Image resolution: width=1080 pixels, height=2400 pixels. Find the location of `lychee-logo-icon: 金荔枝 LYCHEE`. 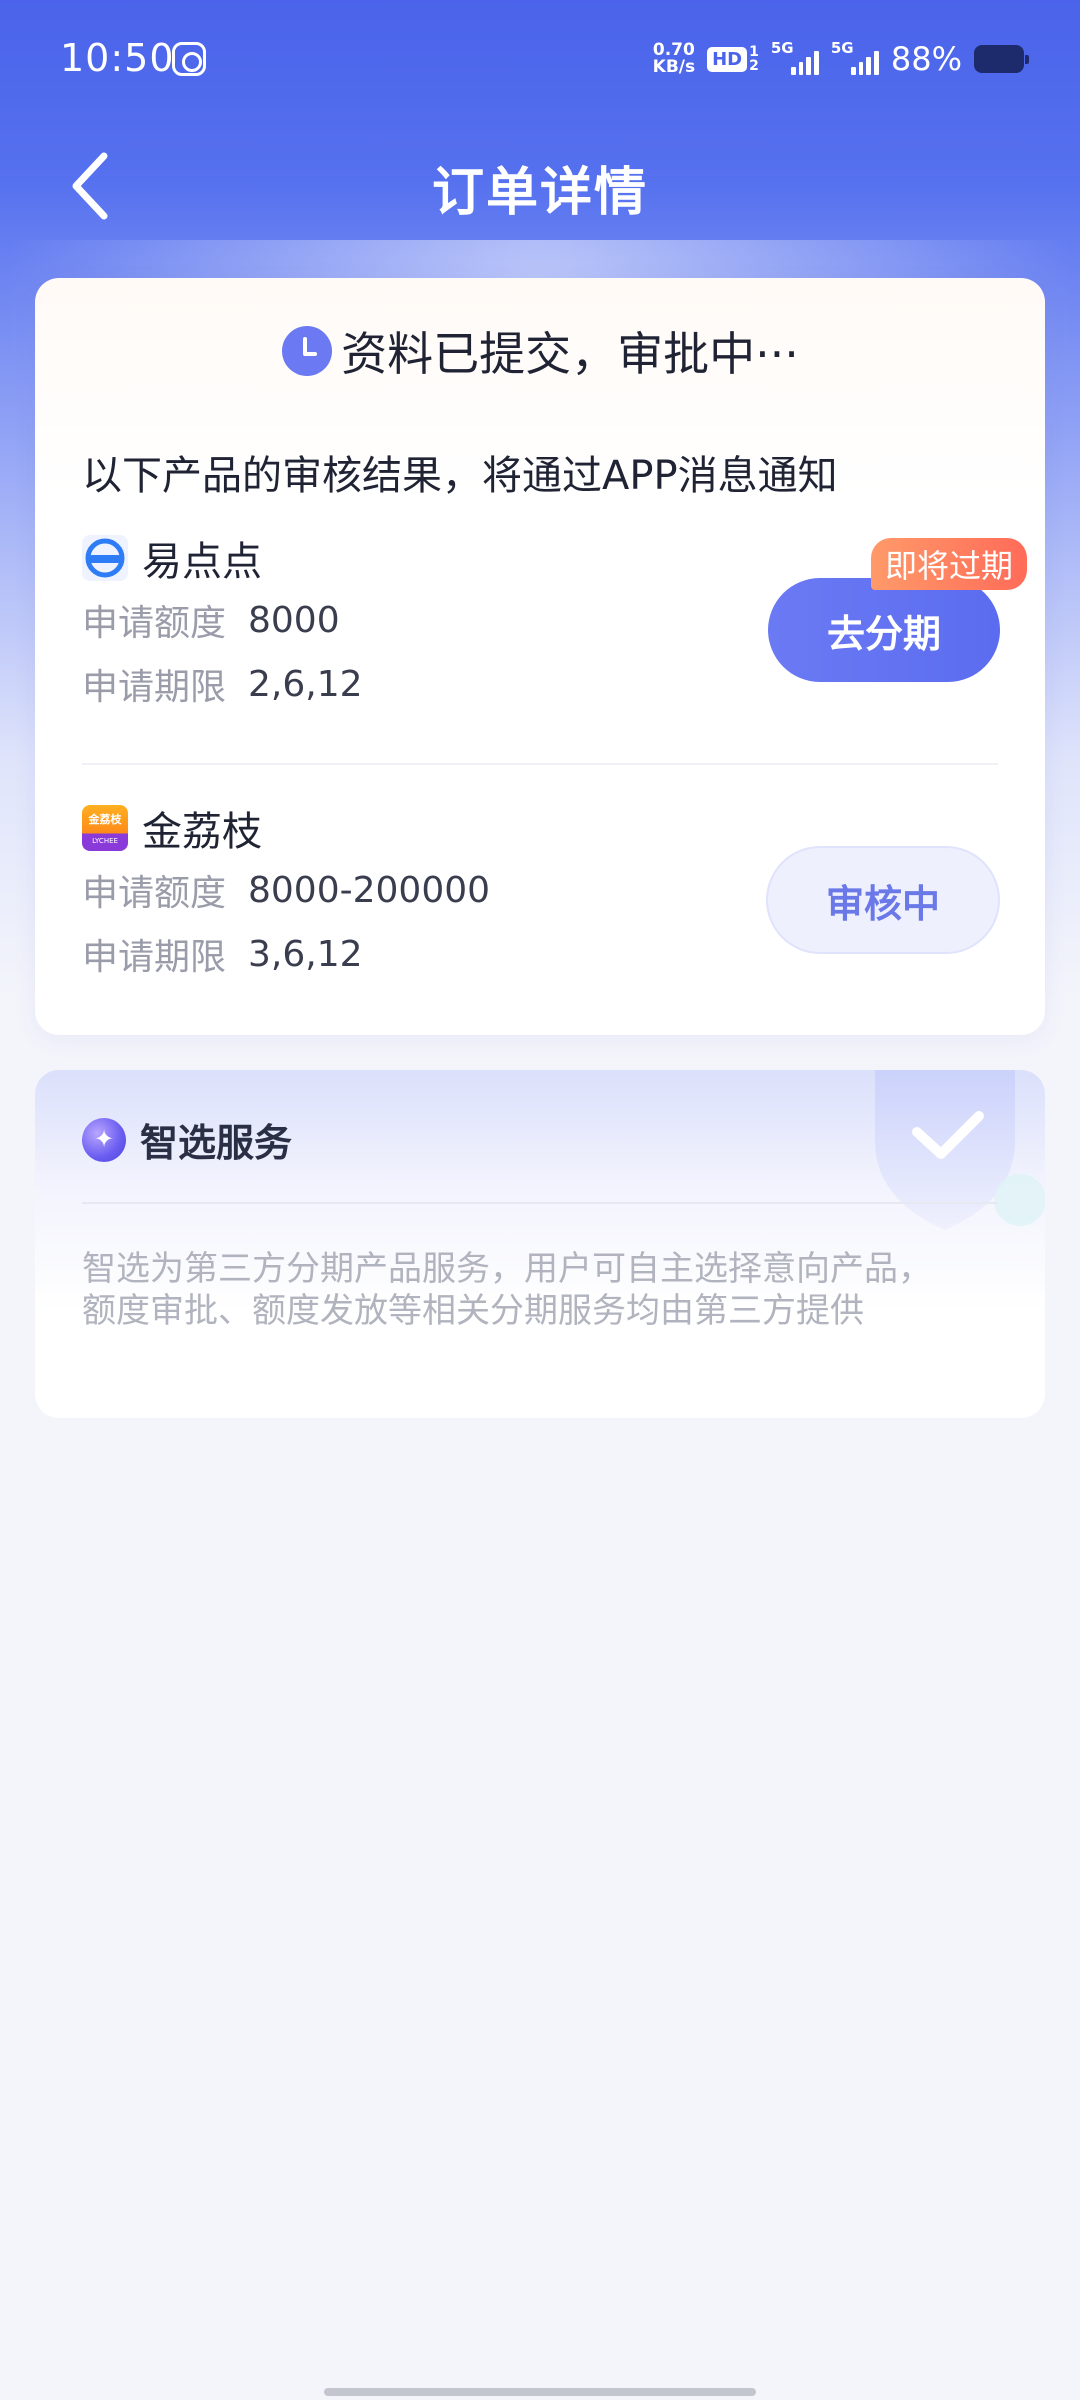

lychee-logo-icon: 金荔枝 LYCHEE is located at coordinates (105, 828).